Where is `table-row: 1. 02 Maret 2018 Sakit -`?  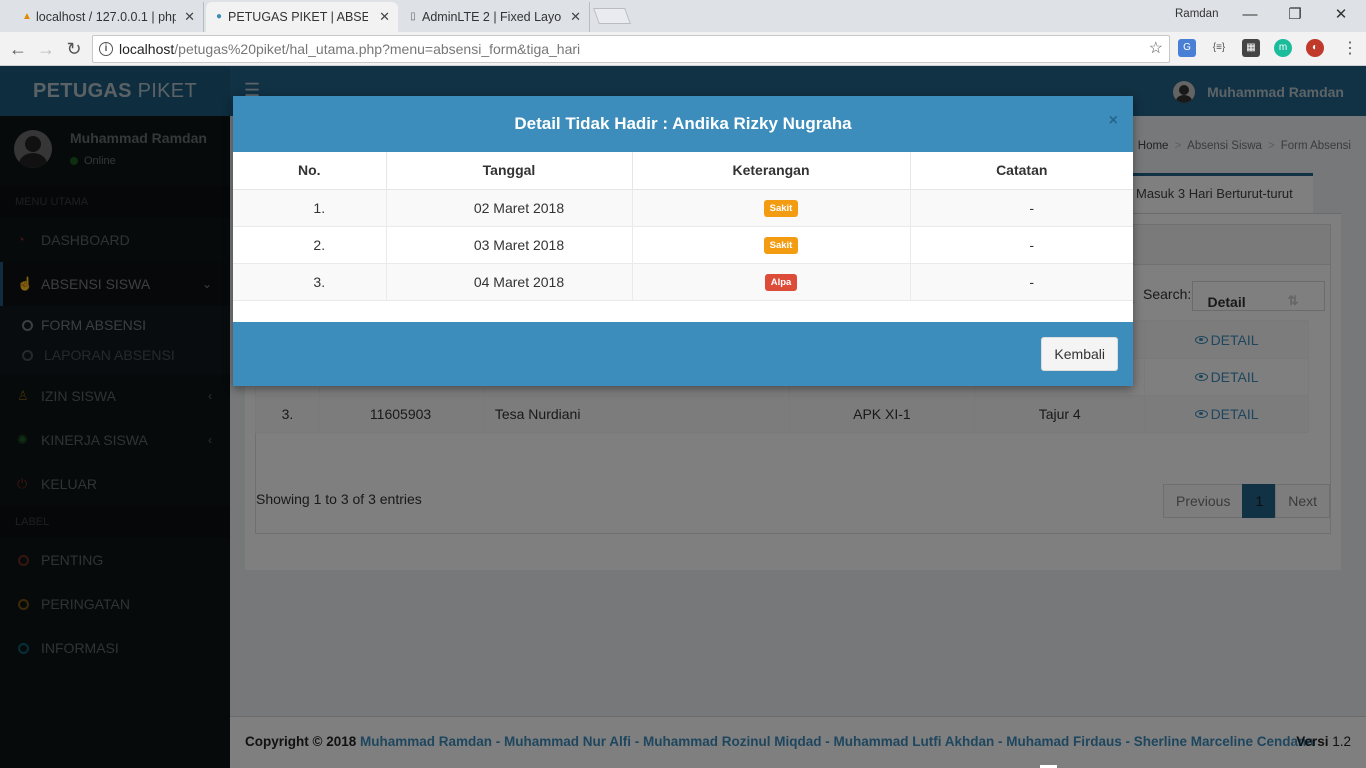 table-row: 1. 02 Maret 2018 Sakit - is located at coordinates (683, 208).